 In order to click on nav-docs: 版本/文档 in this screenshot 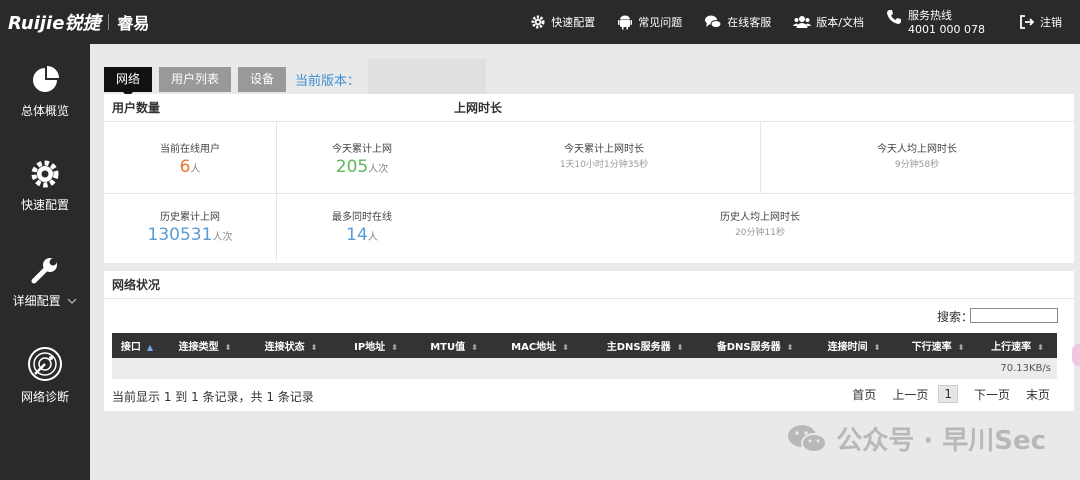, I will do `click(828, 22)`.